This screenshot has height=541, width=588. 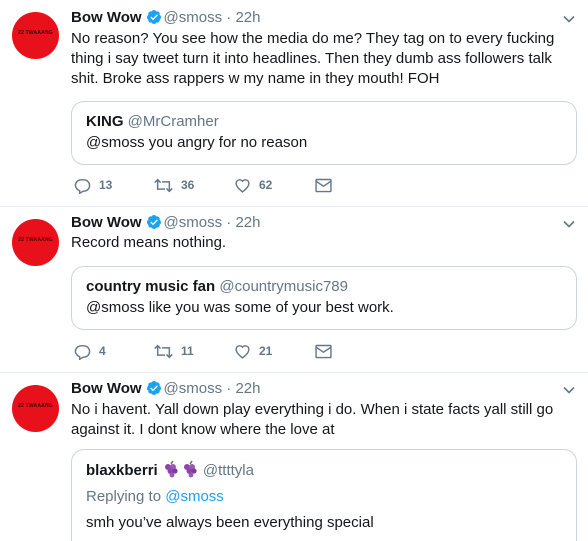 I want to click on quoted-user-handle: @MrCramher, so click(x=173, y=121).